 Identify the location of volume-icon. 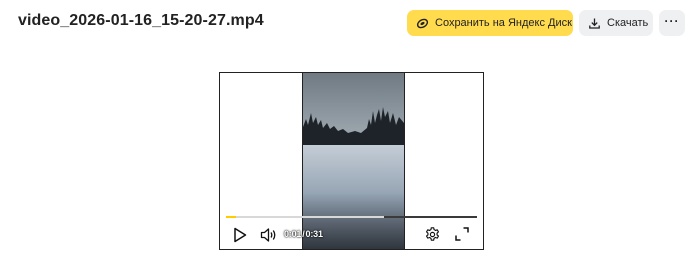
(268, 235).